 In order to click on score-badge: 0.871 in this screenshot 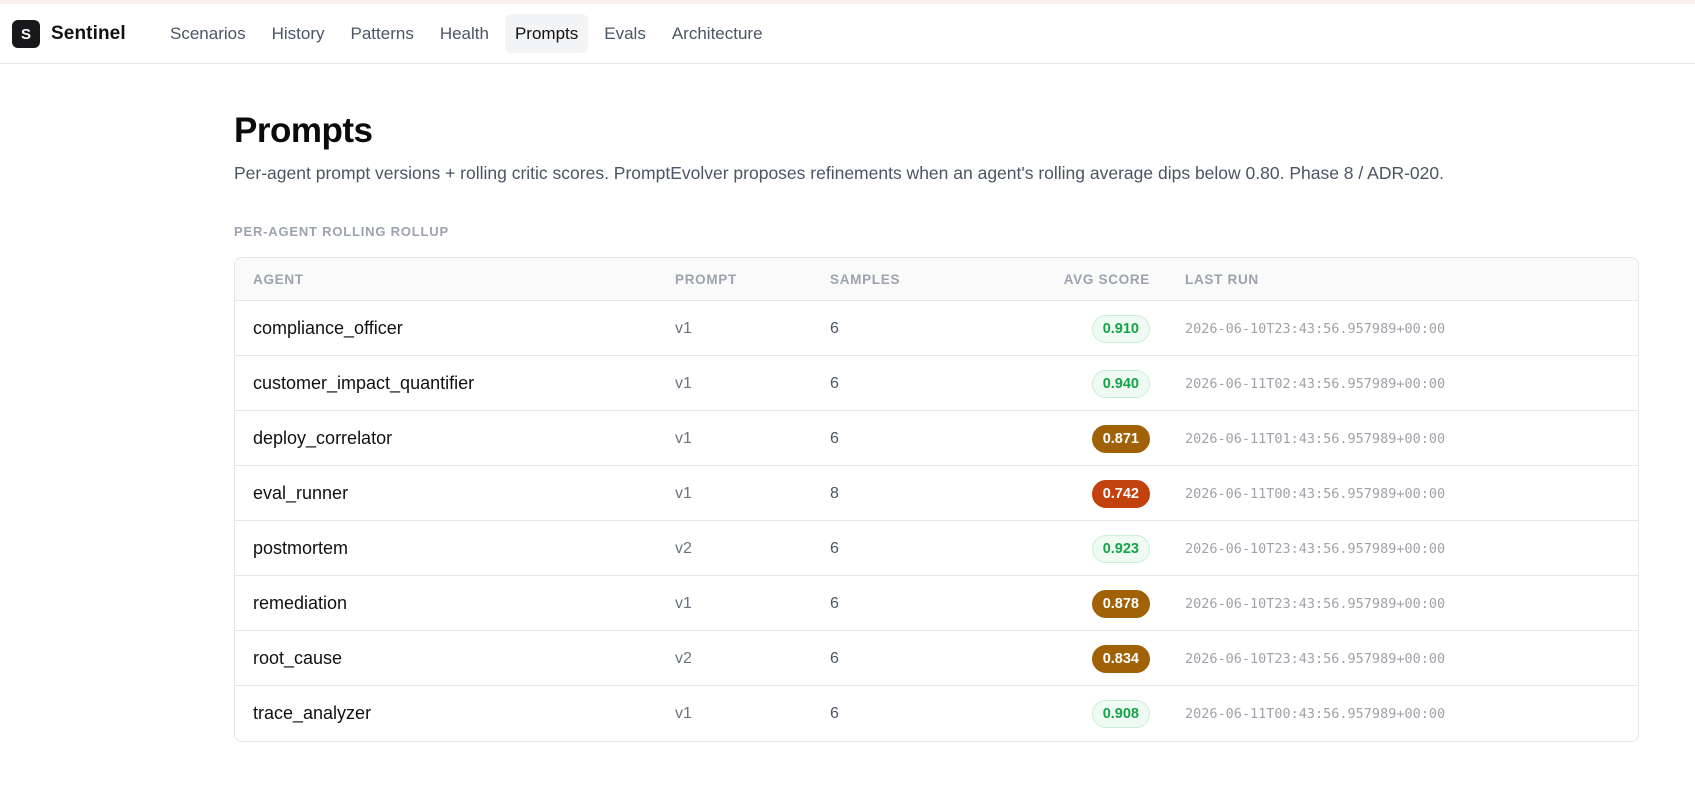, I will do `click(1120, 438)`.